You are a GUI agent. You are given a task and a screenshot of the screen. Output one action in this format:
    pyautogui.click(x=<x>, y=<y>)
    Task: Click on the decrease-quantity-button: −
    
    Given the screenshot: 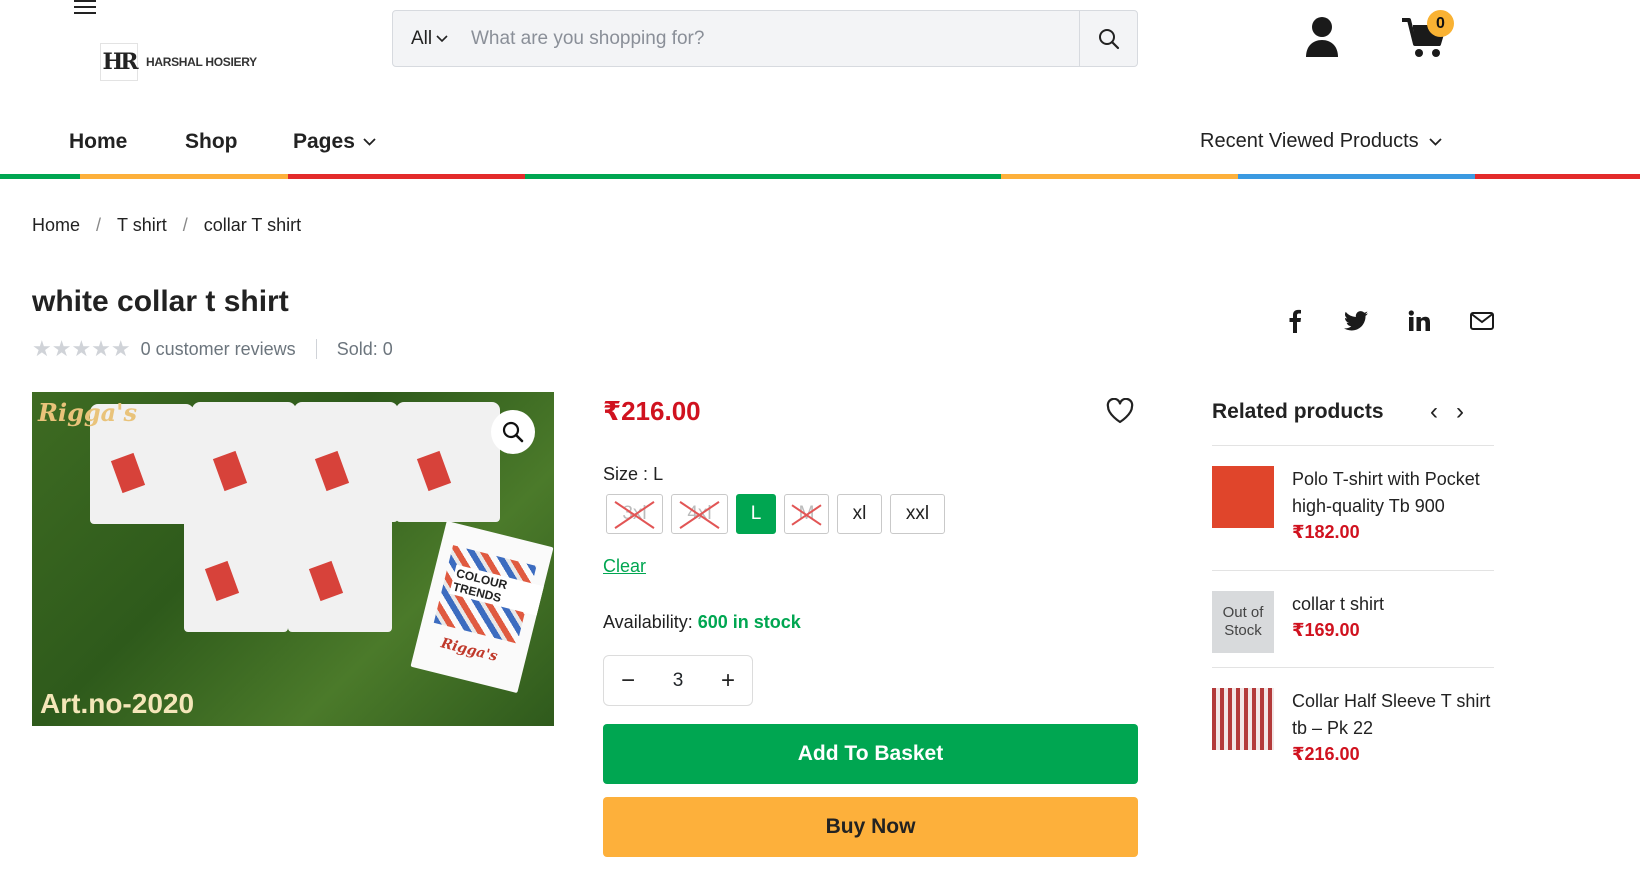 What is the action you would take?
    pyautogui.click(x=628, y=681)
    